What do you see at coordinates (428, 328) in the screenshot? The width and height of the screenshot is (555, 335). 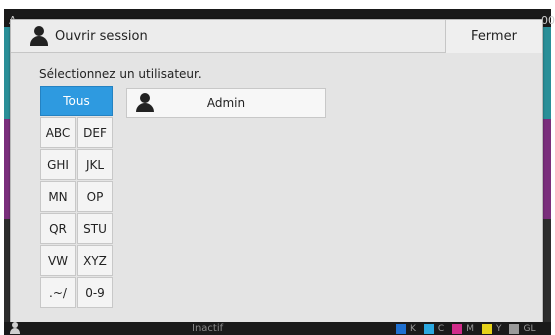 I see `toner-swatch-c` at bounding box center [428, 328].